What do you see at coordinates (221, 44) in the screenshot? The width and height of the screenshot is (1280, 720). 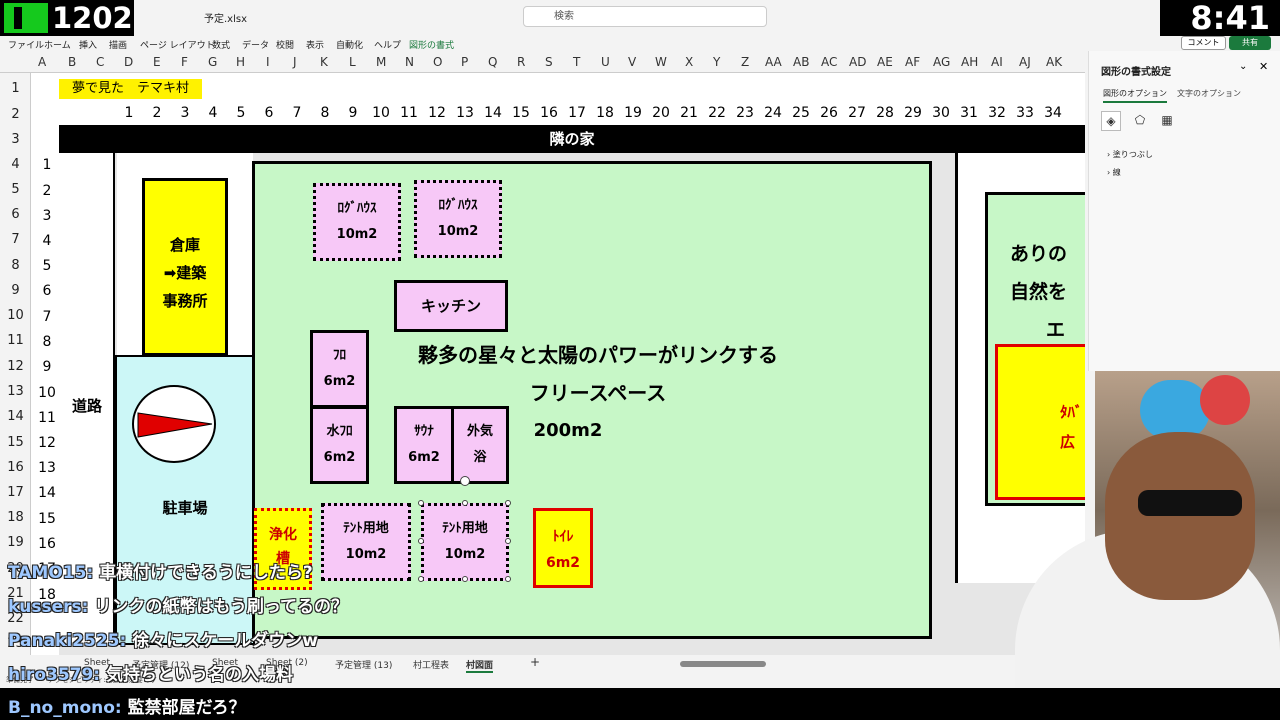 I see `menu-formulas: 数式` at bounding box center [221, 44].